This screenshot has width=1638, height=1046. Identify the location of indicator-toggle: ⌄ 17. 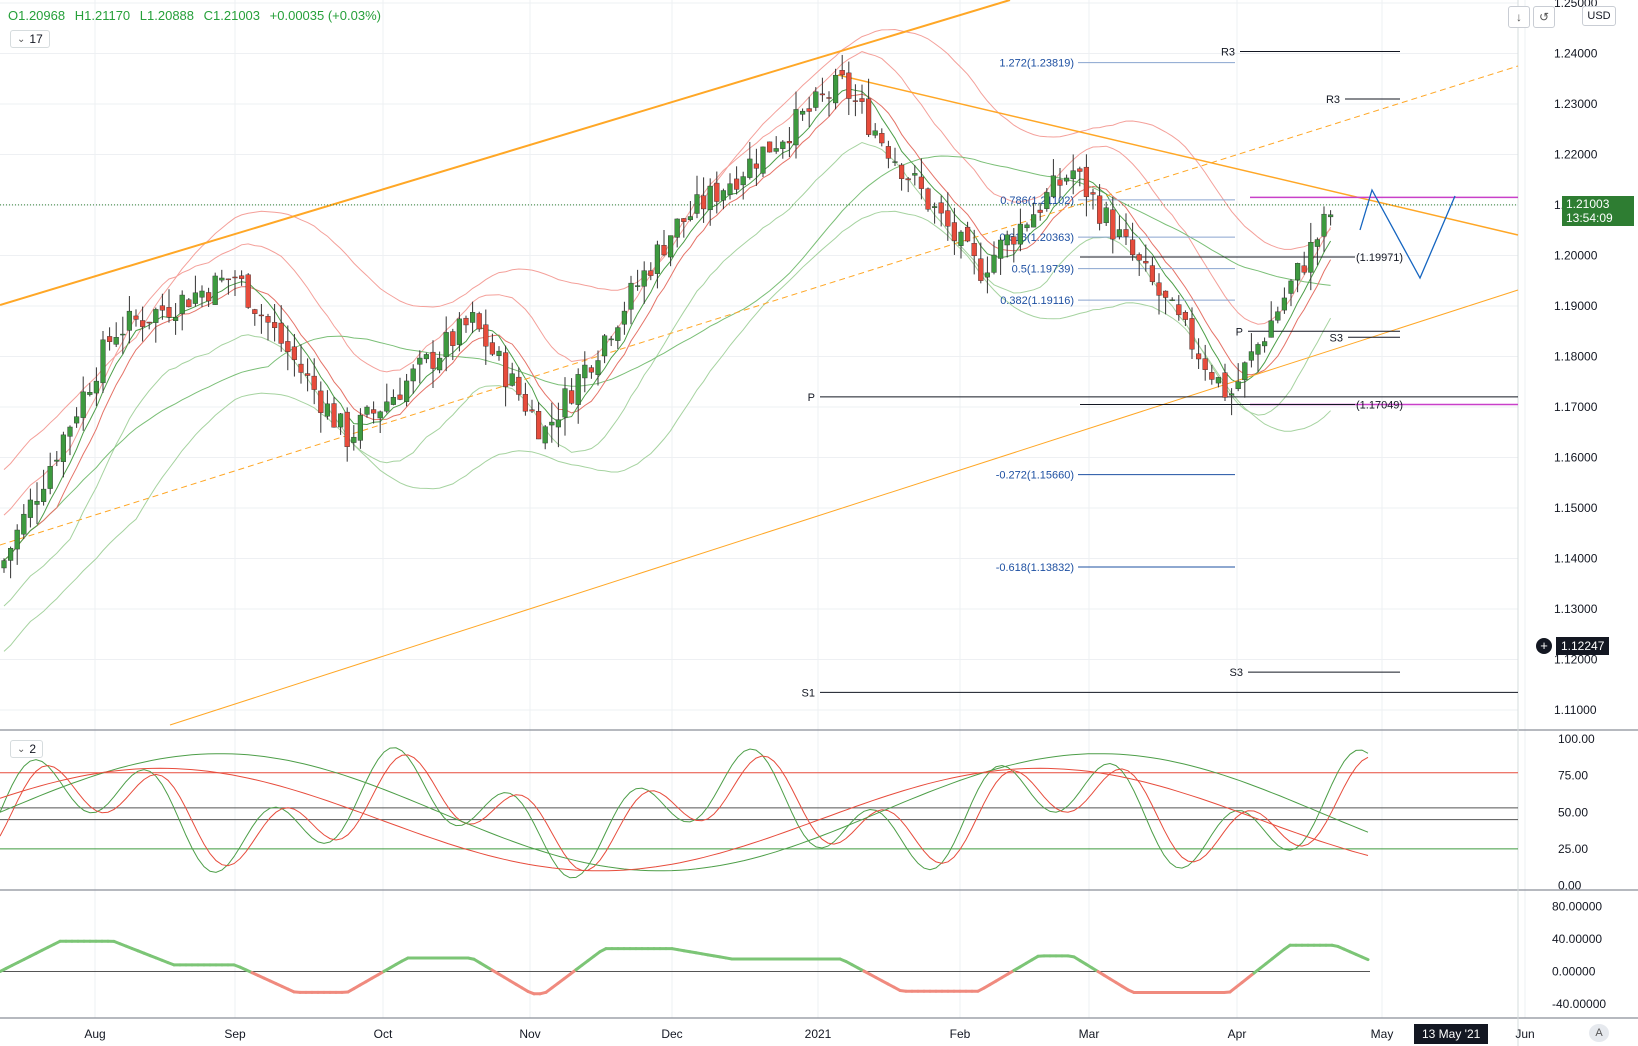
(30, 39).